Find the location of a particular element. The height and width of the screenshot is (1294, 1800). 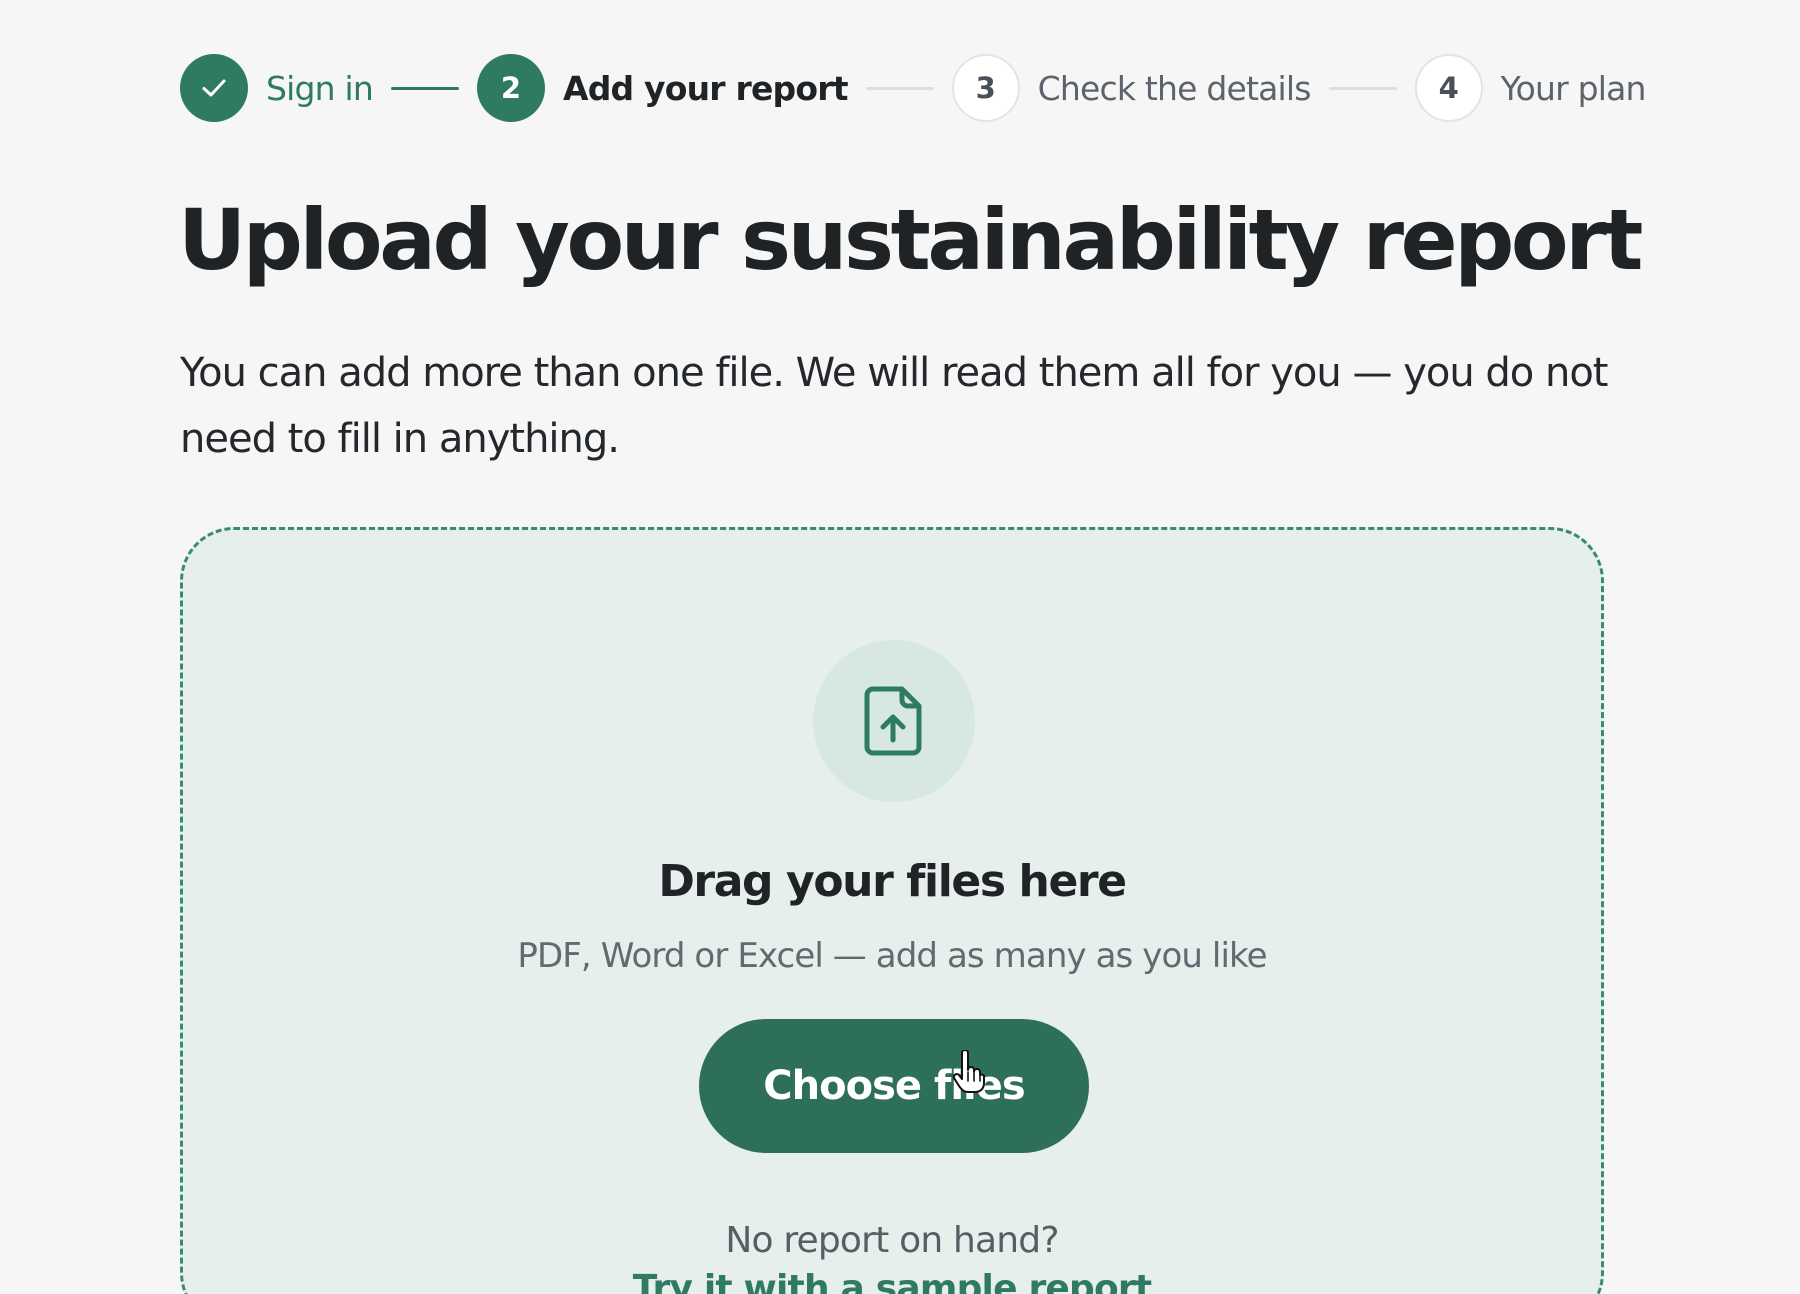

step-your-plan: 4 Your plan is located at coordinates (1530, 88).